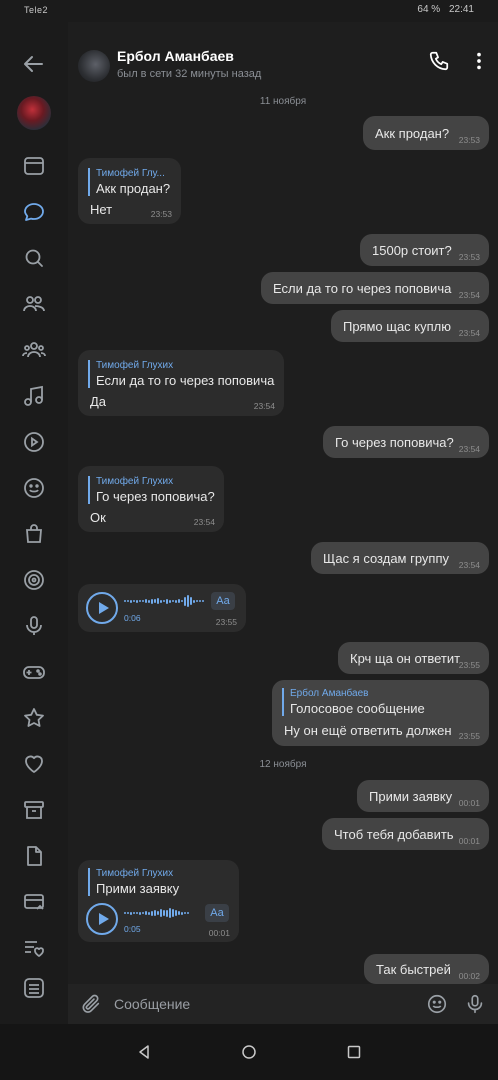 The height and width of the screenshot is (1080, 498). I want to click on archive-icon, so click(34, 810).